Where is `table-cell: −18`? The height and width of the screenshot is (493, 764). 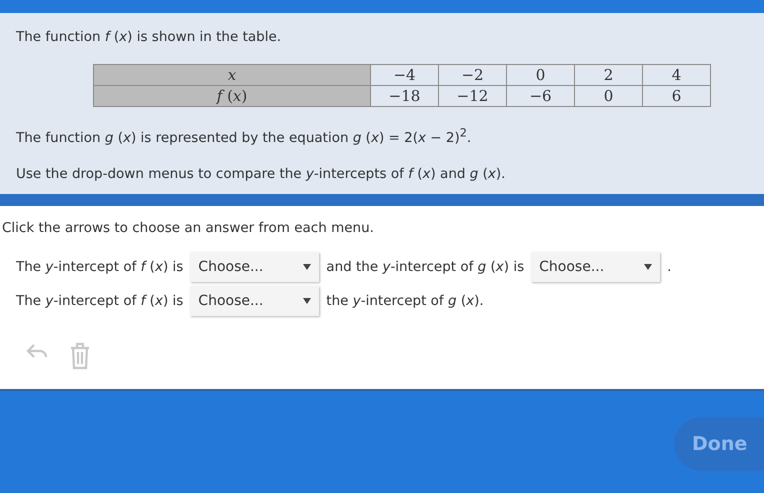 table-cell: −18 is located at coordinates (404, 96).